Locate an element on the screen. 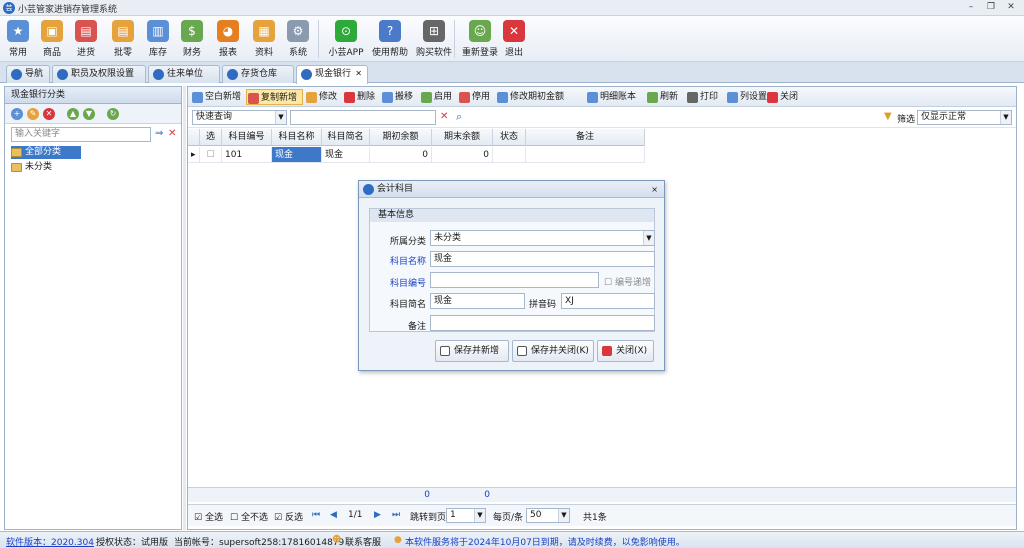  auto-code-checkbox: ☐ 编号递增 is located at coordinates (627, 281).